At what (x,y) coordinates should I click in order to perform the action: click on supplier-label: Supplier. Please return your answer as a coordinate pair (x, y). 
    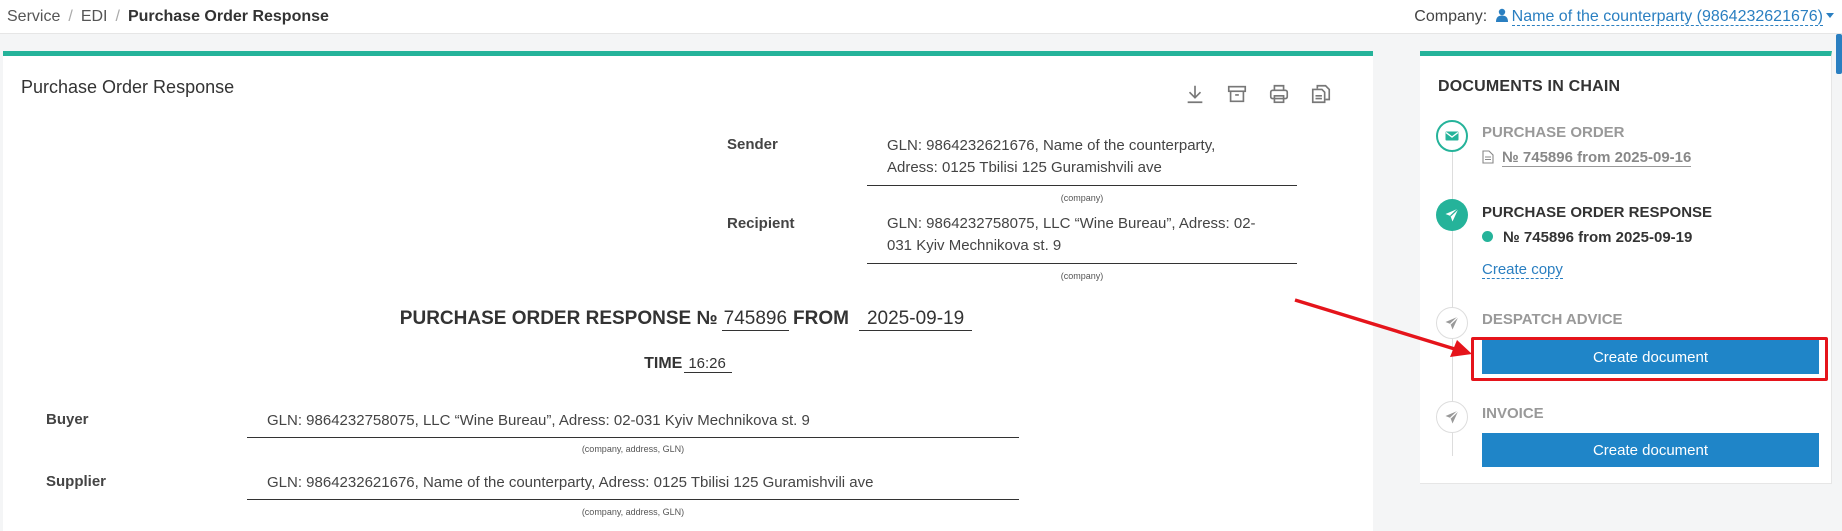
    Looking at the image, I should click on (76, 481).